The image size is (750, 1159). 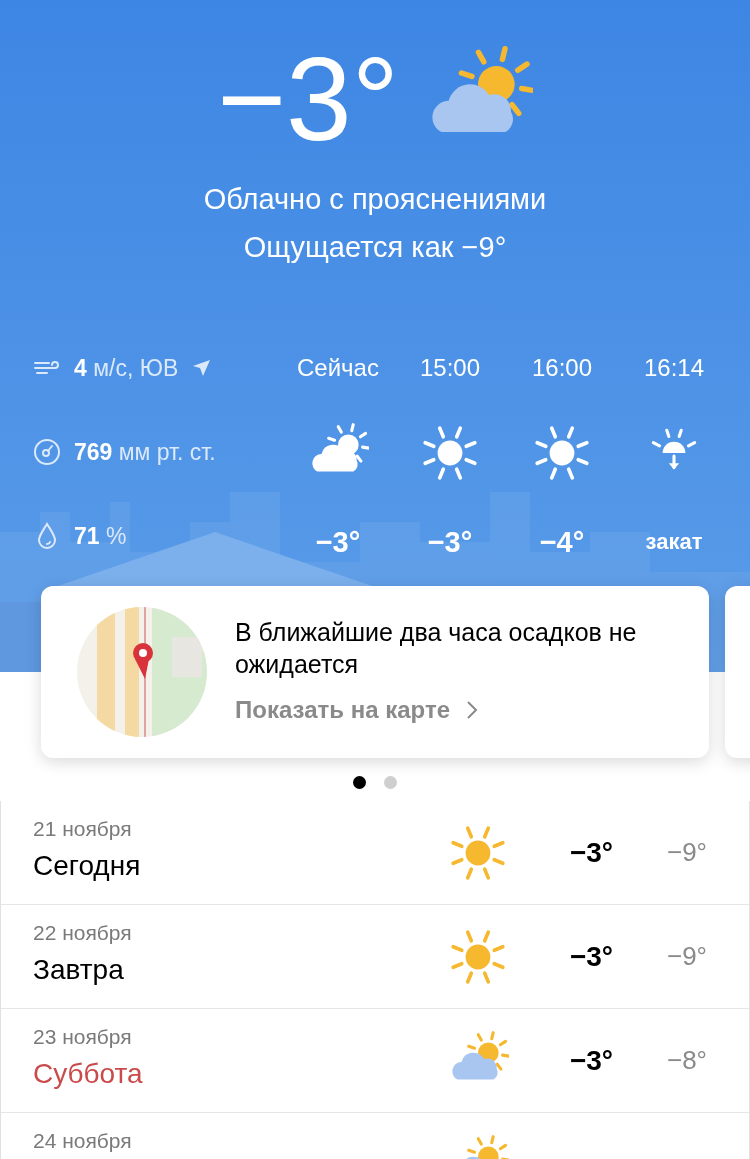 What do you see at coordinates (375, 853) in the screenshot?
I see `day-row: 21 ноября Сегодня −3° −9°` at bounding box center [375, 853].